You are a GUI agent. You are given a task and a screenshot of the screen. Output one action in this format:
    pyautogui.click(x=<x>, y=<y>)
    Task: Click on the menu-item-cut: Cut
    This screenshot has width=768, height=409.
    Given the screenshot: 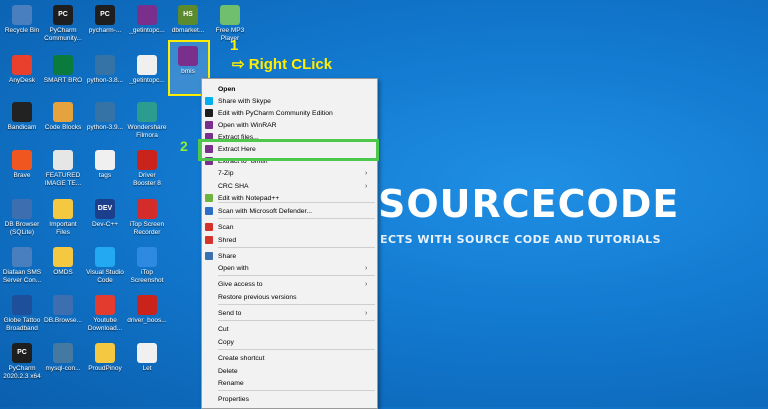 What is the action you would take?
    pyautogui.click(x=289, y=329)
    